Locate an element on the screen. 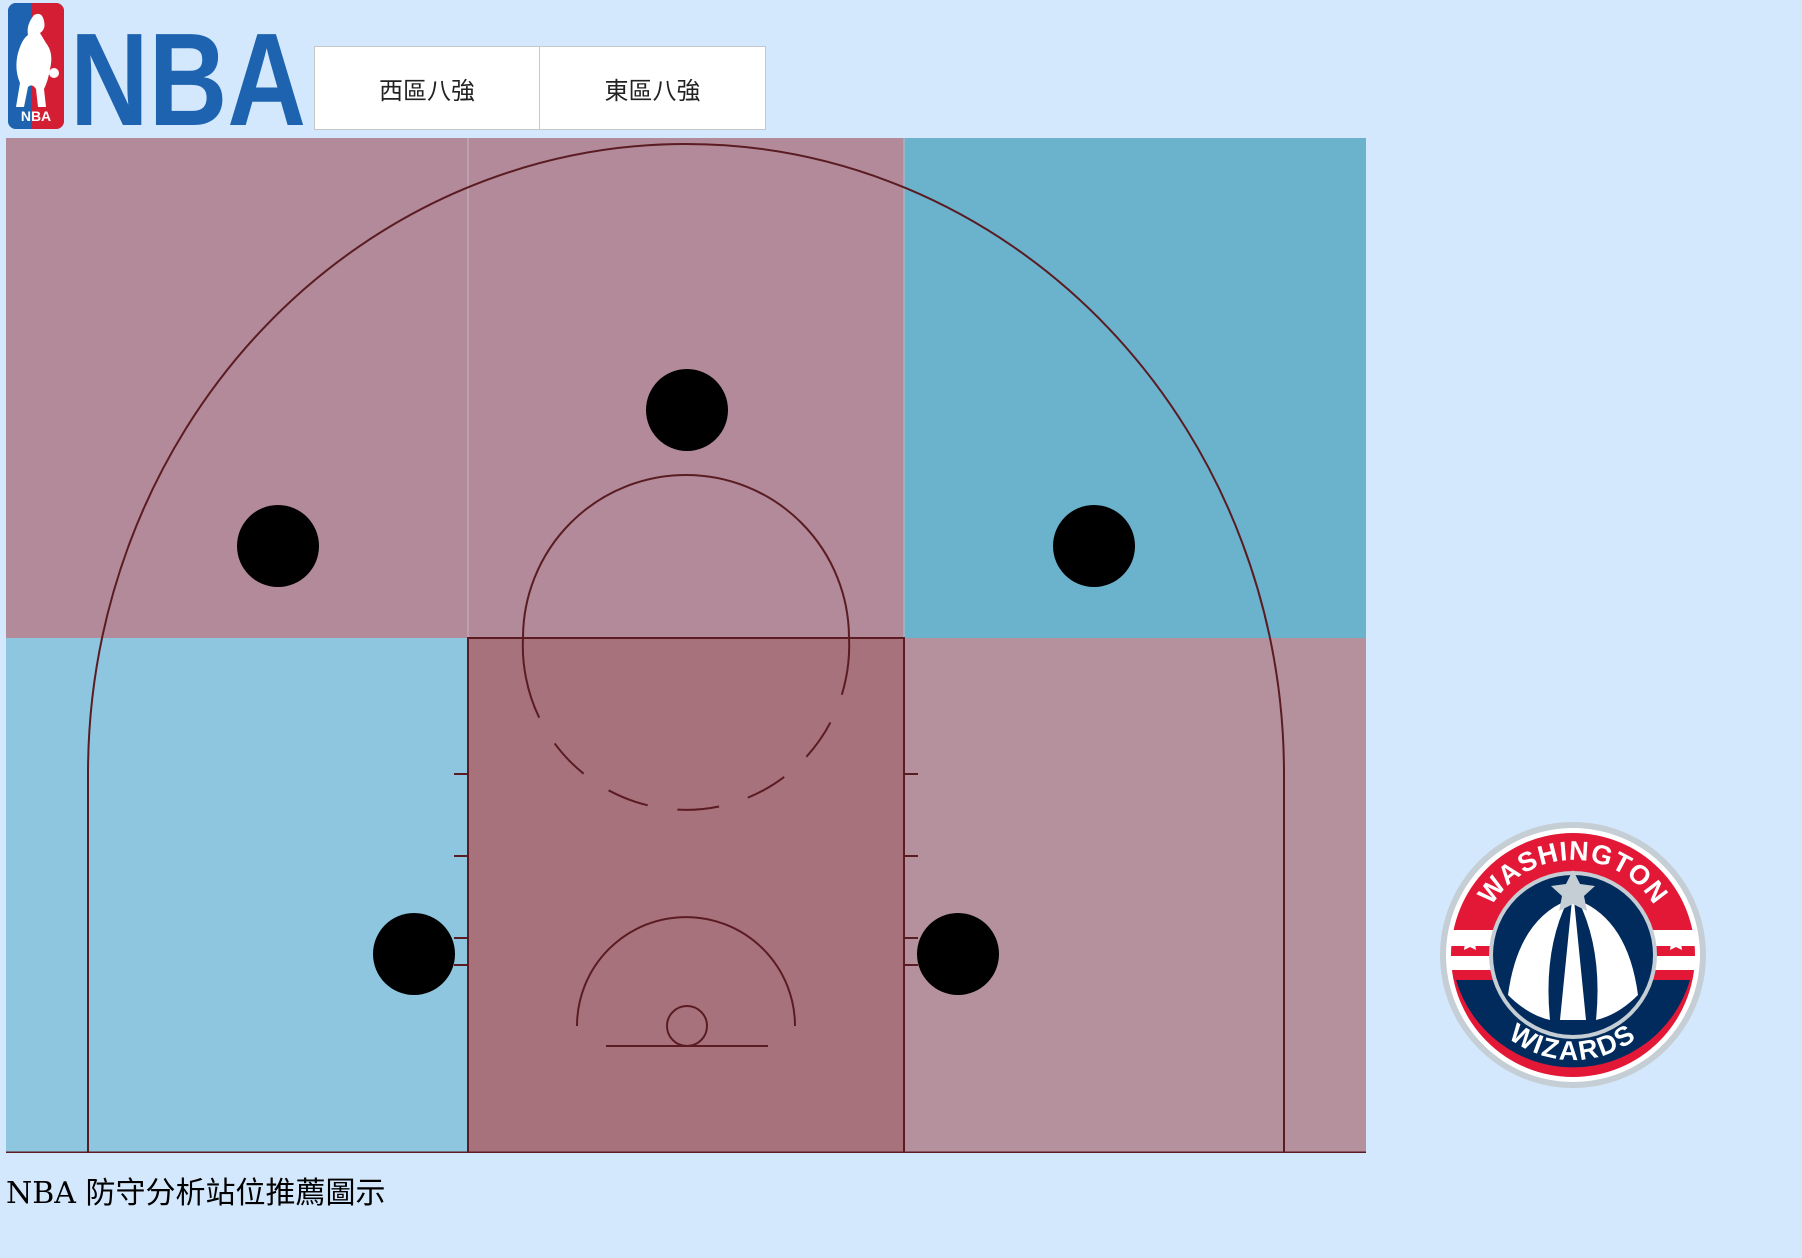 The image size is (1802, 1258). nba-logo-icon: NBA NBA is located at coordinates (156, 66).